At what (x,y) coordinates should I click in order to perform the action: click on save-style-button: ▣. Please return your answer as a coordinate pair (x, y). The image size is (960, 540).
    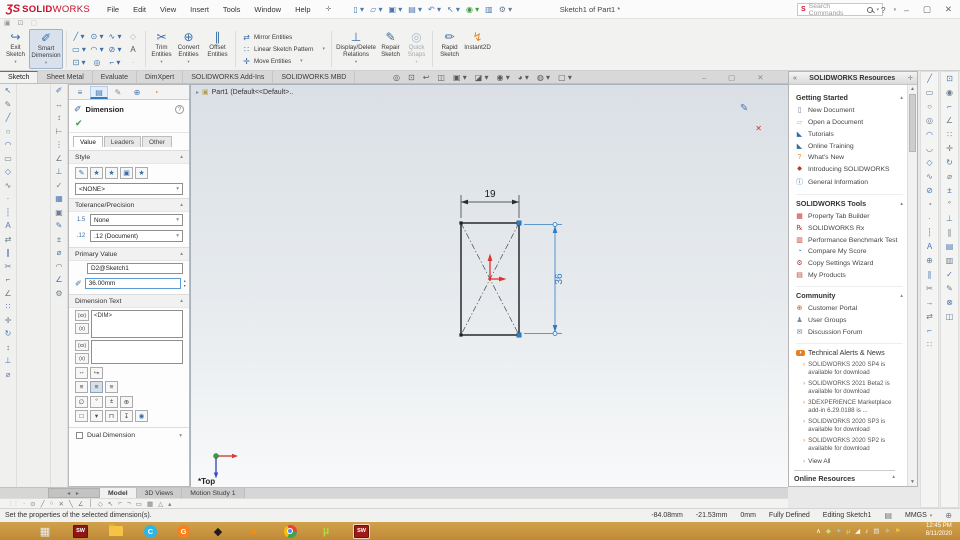
    Looking at the image, I should click on (126, 173).